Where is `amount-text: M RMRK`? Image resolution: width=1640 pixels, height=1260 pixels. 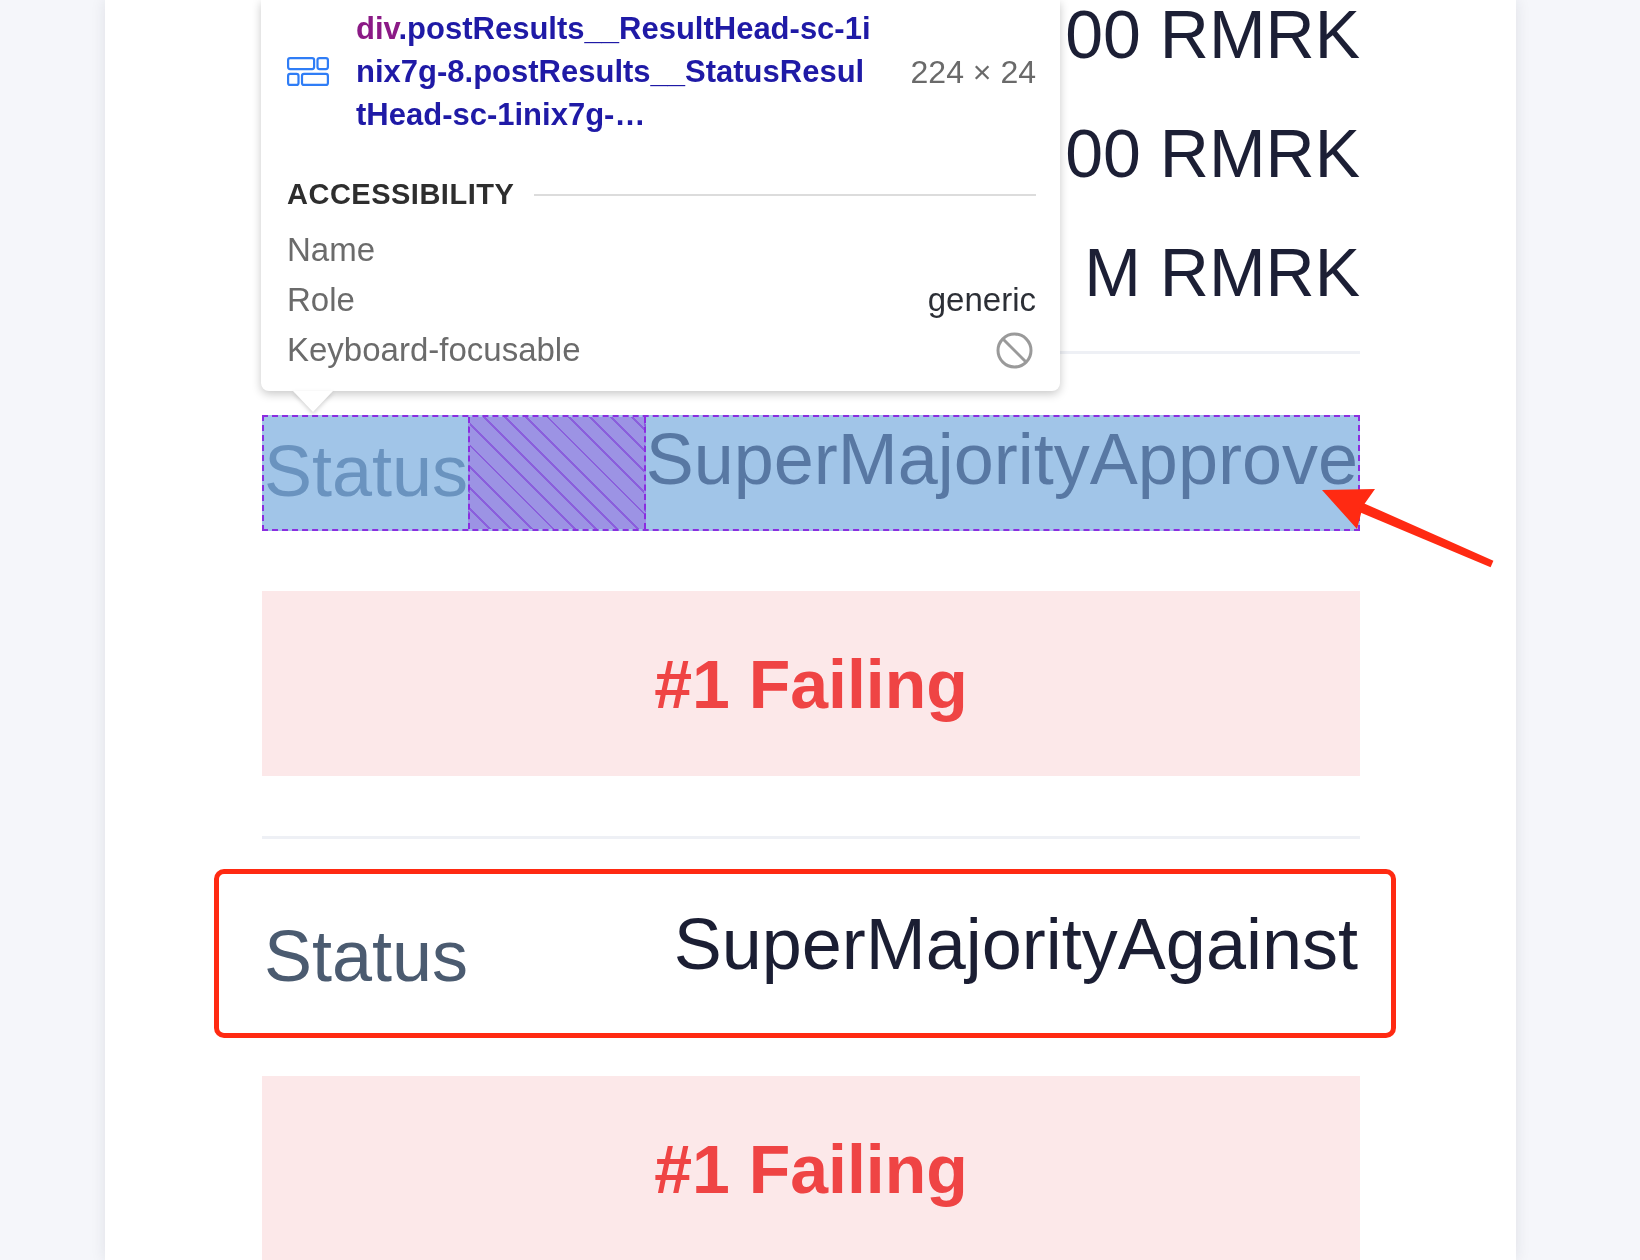
amount-text: M RMRK is located at coordinates (1222, 272).